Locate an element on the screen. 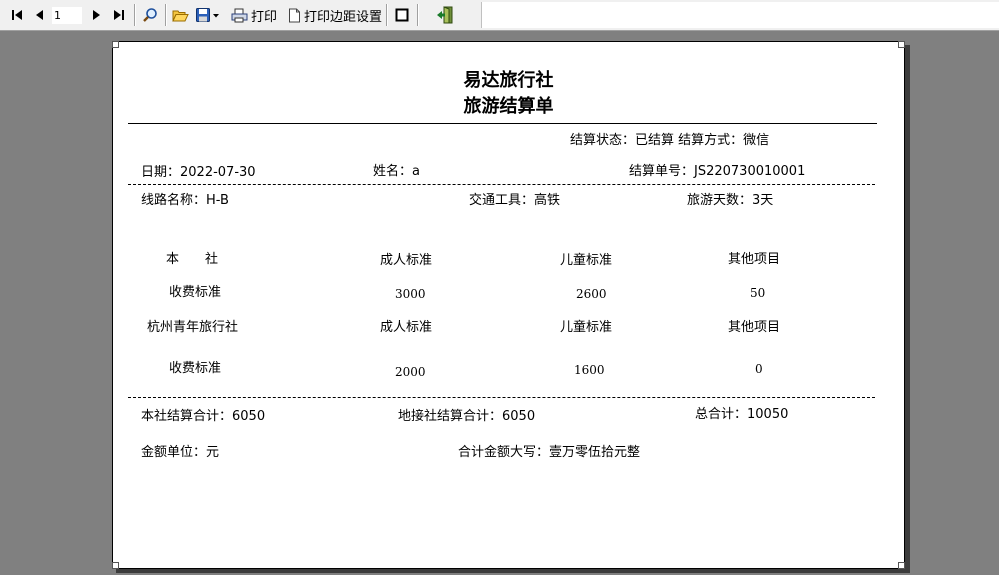 Image resolution: width=999 pixels, height=575 pixels. transport-mode: 交通工具：高铁 is located at coordinates (515, 200).